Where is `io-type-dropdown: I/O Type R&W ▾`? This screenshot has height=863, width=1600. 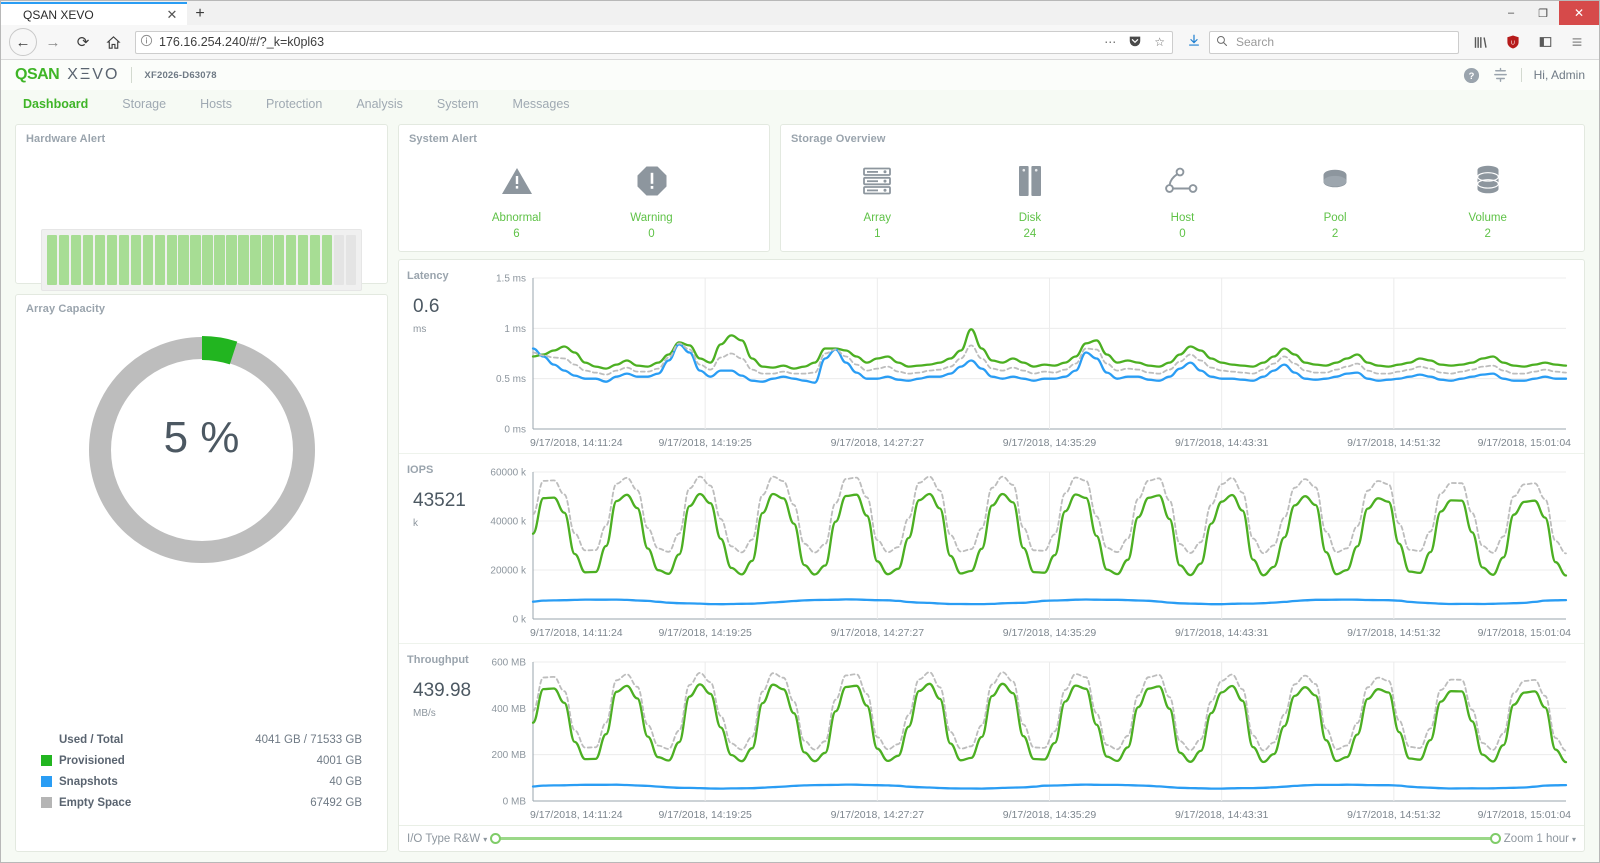 io-type-dropdown: I/O Type R&W ▾ is located at coordinates (447, 839).